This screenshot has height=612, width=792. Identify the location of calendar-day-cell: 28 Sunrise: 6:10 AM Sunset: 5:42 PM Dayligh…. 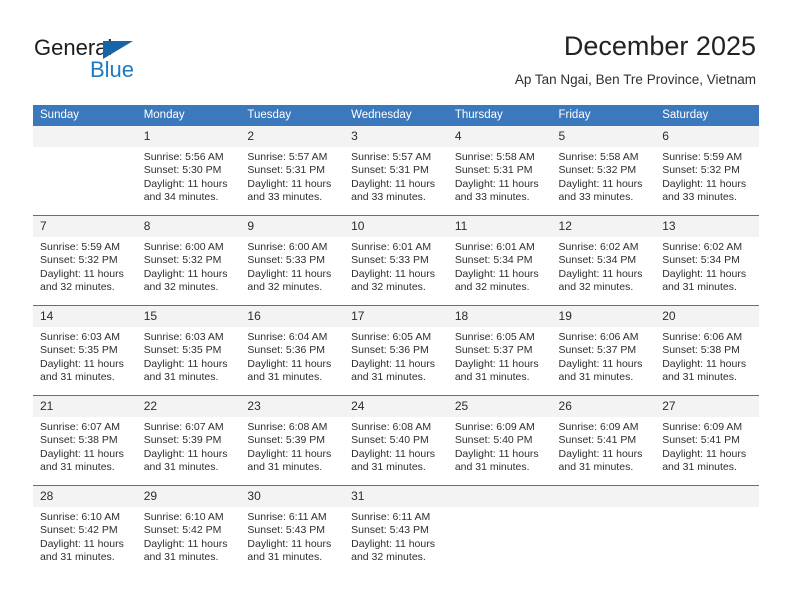
(85, 530).